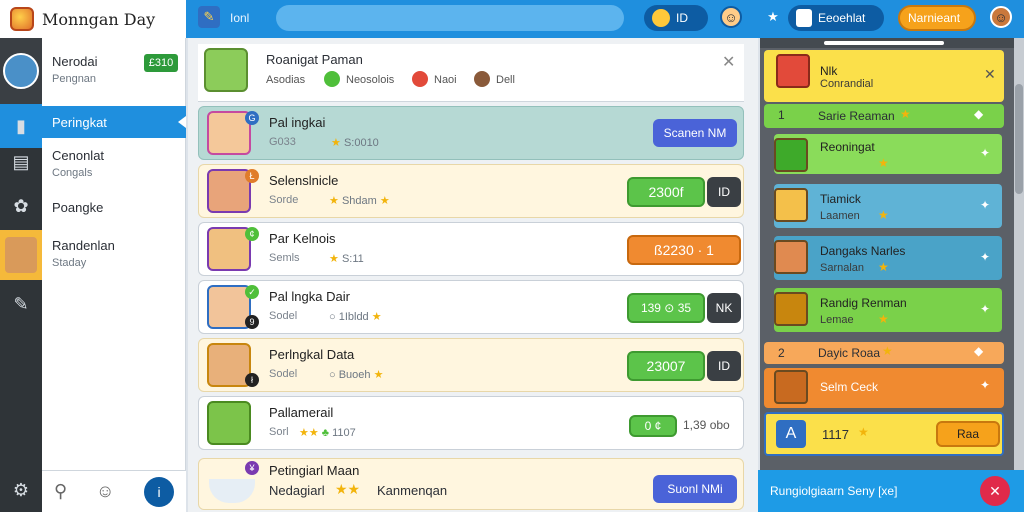 This screenshot has width=1024, height=512. I want to click on diamond-icon: ◆, so click(979, 114).